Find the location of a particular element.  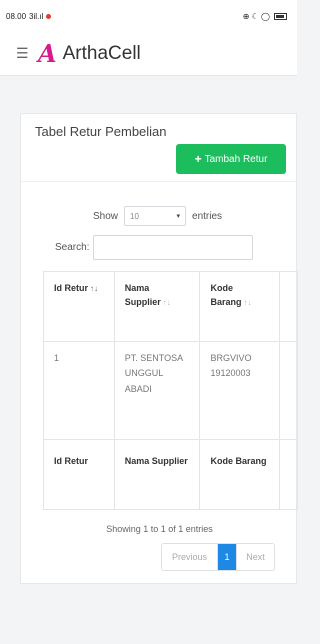

entries-select: 10 ▾ is located at coordinates (155, 216).